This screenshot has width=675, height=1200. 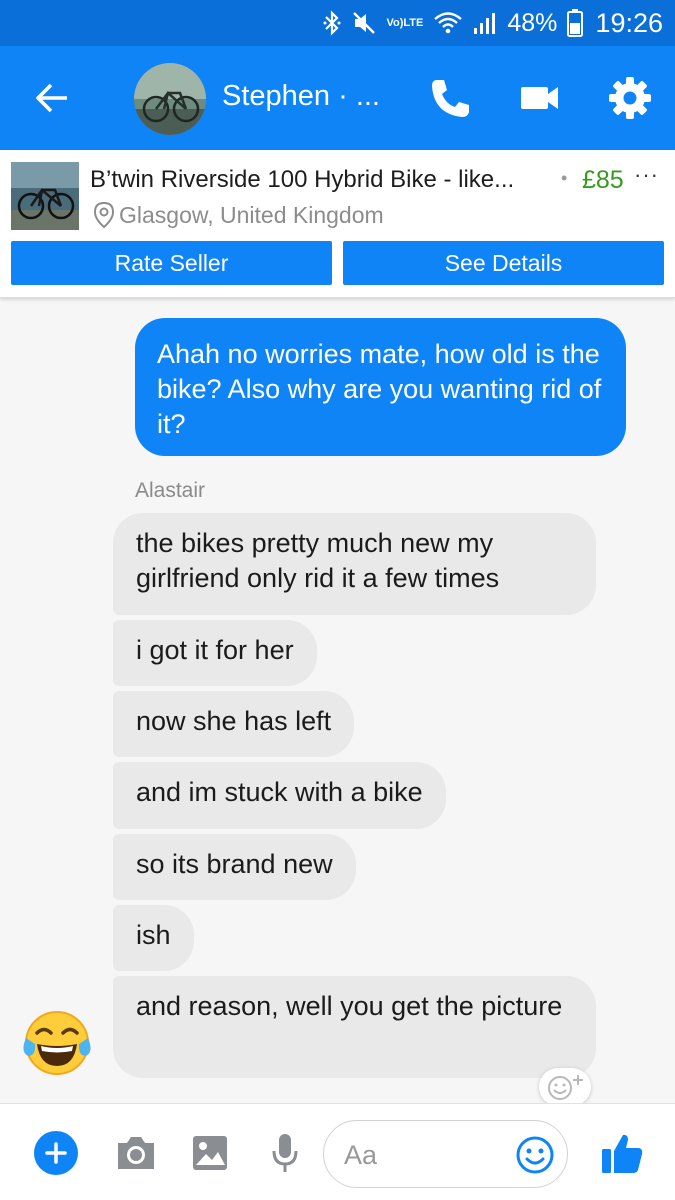 I want to click on back-button, so click(x=52, y=98).